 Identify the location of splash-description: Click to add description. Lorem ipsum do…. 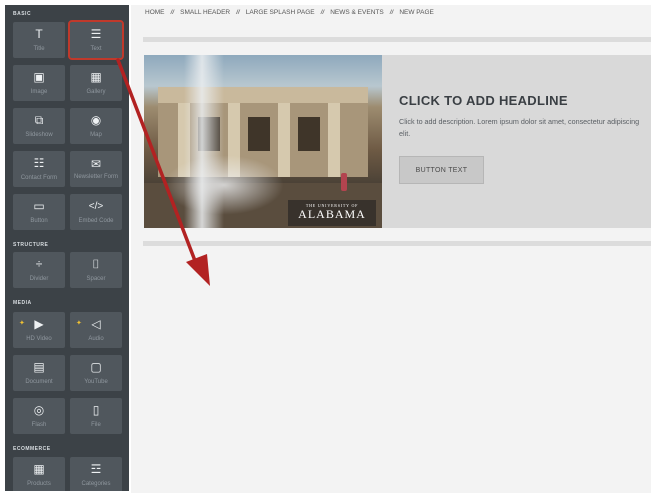
(524, 128).